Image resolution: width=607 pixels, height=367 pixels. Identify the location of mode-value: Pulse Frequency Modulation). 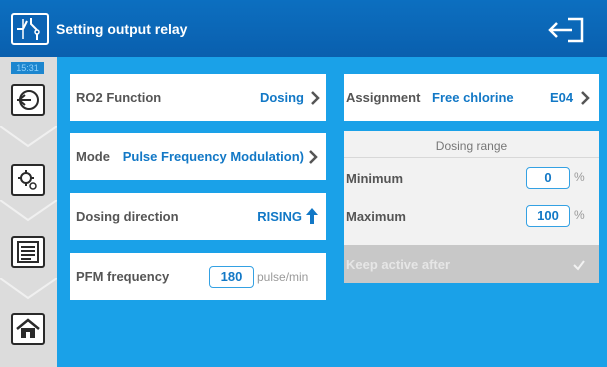
(213, 156).